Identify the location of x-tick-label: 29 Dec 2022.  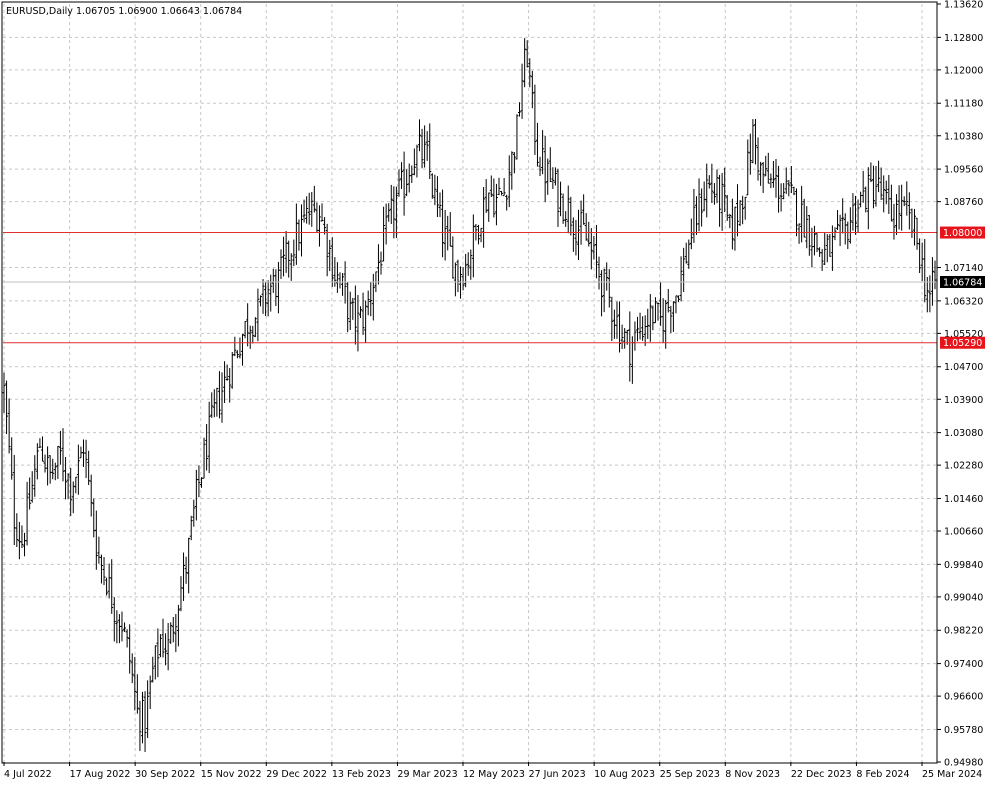
(296, 774).